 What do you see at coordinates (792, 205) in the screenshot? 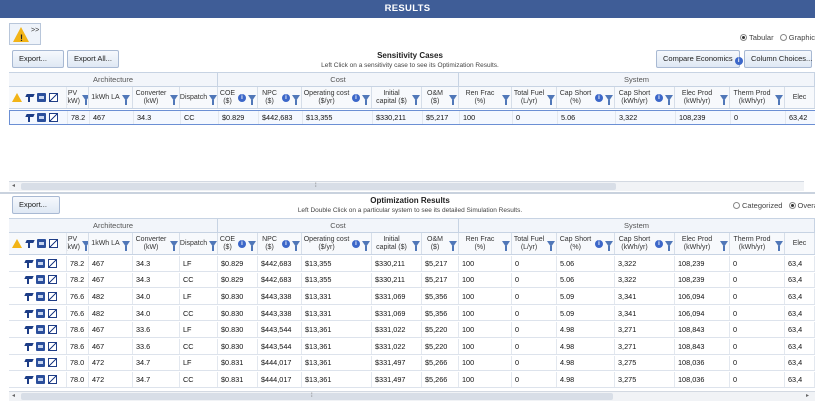
I see `overall-radio` at bounding box center [792, 205].